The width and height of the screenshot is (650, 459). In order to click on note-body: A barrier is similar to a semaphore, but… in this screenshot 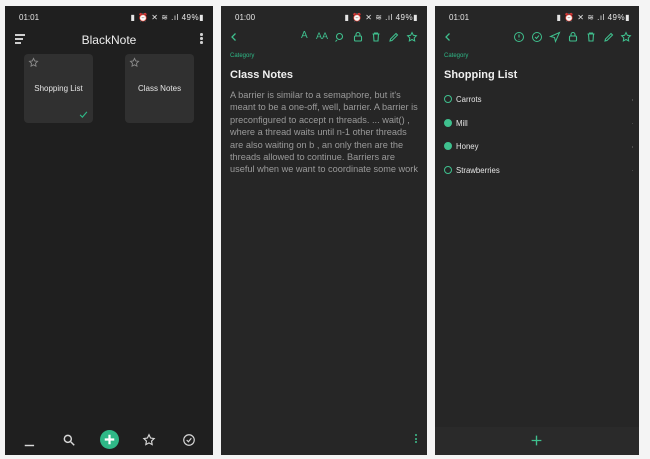, I will do `click(326, 132)`.